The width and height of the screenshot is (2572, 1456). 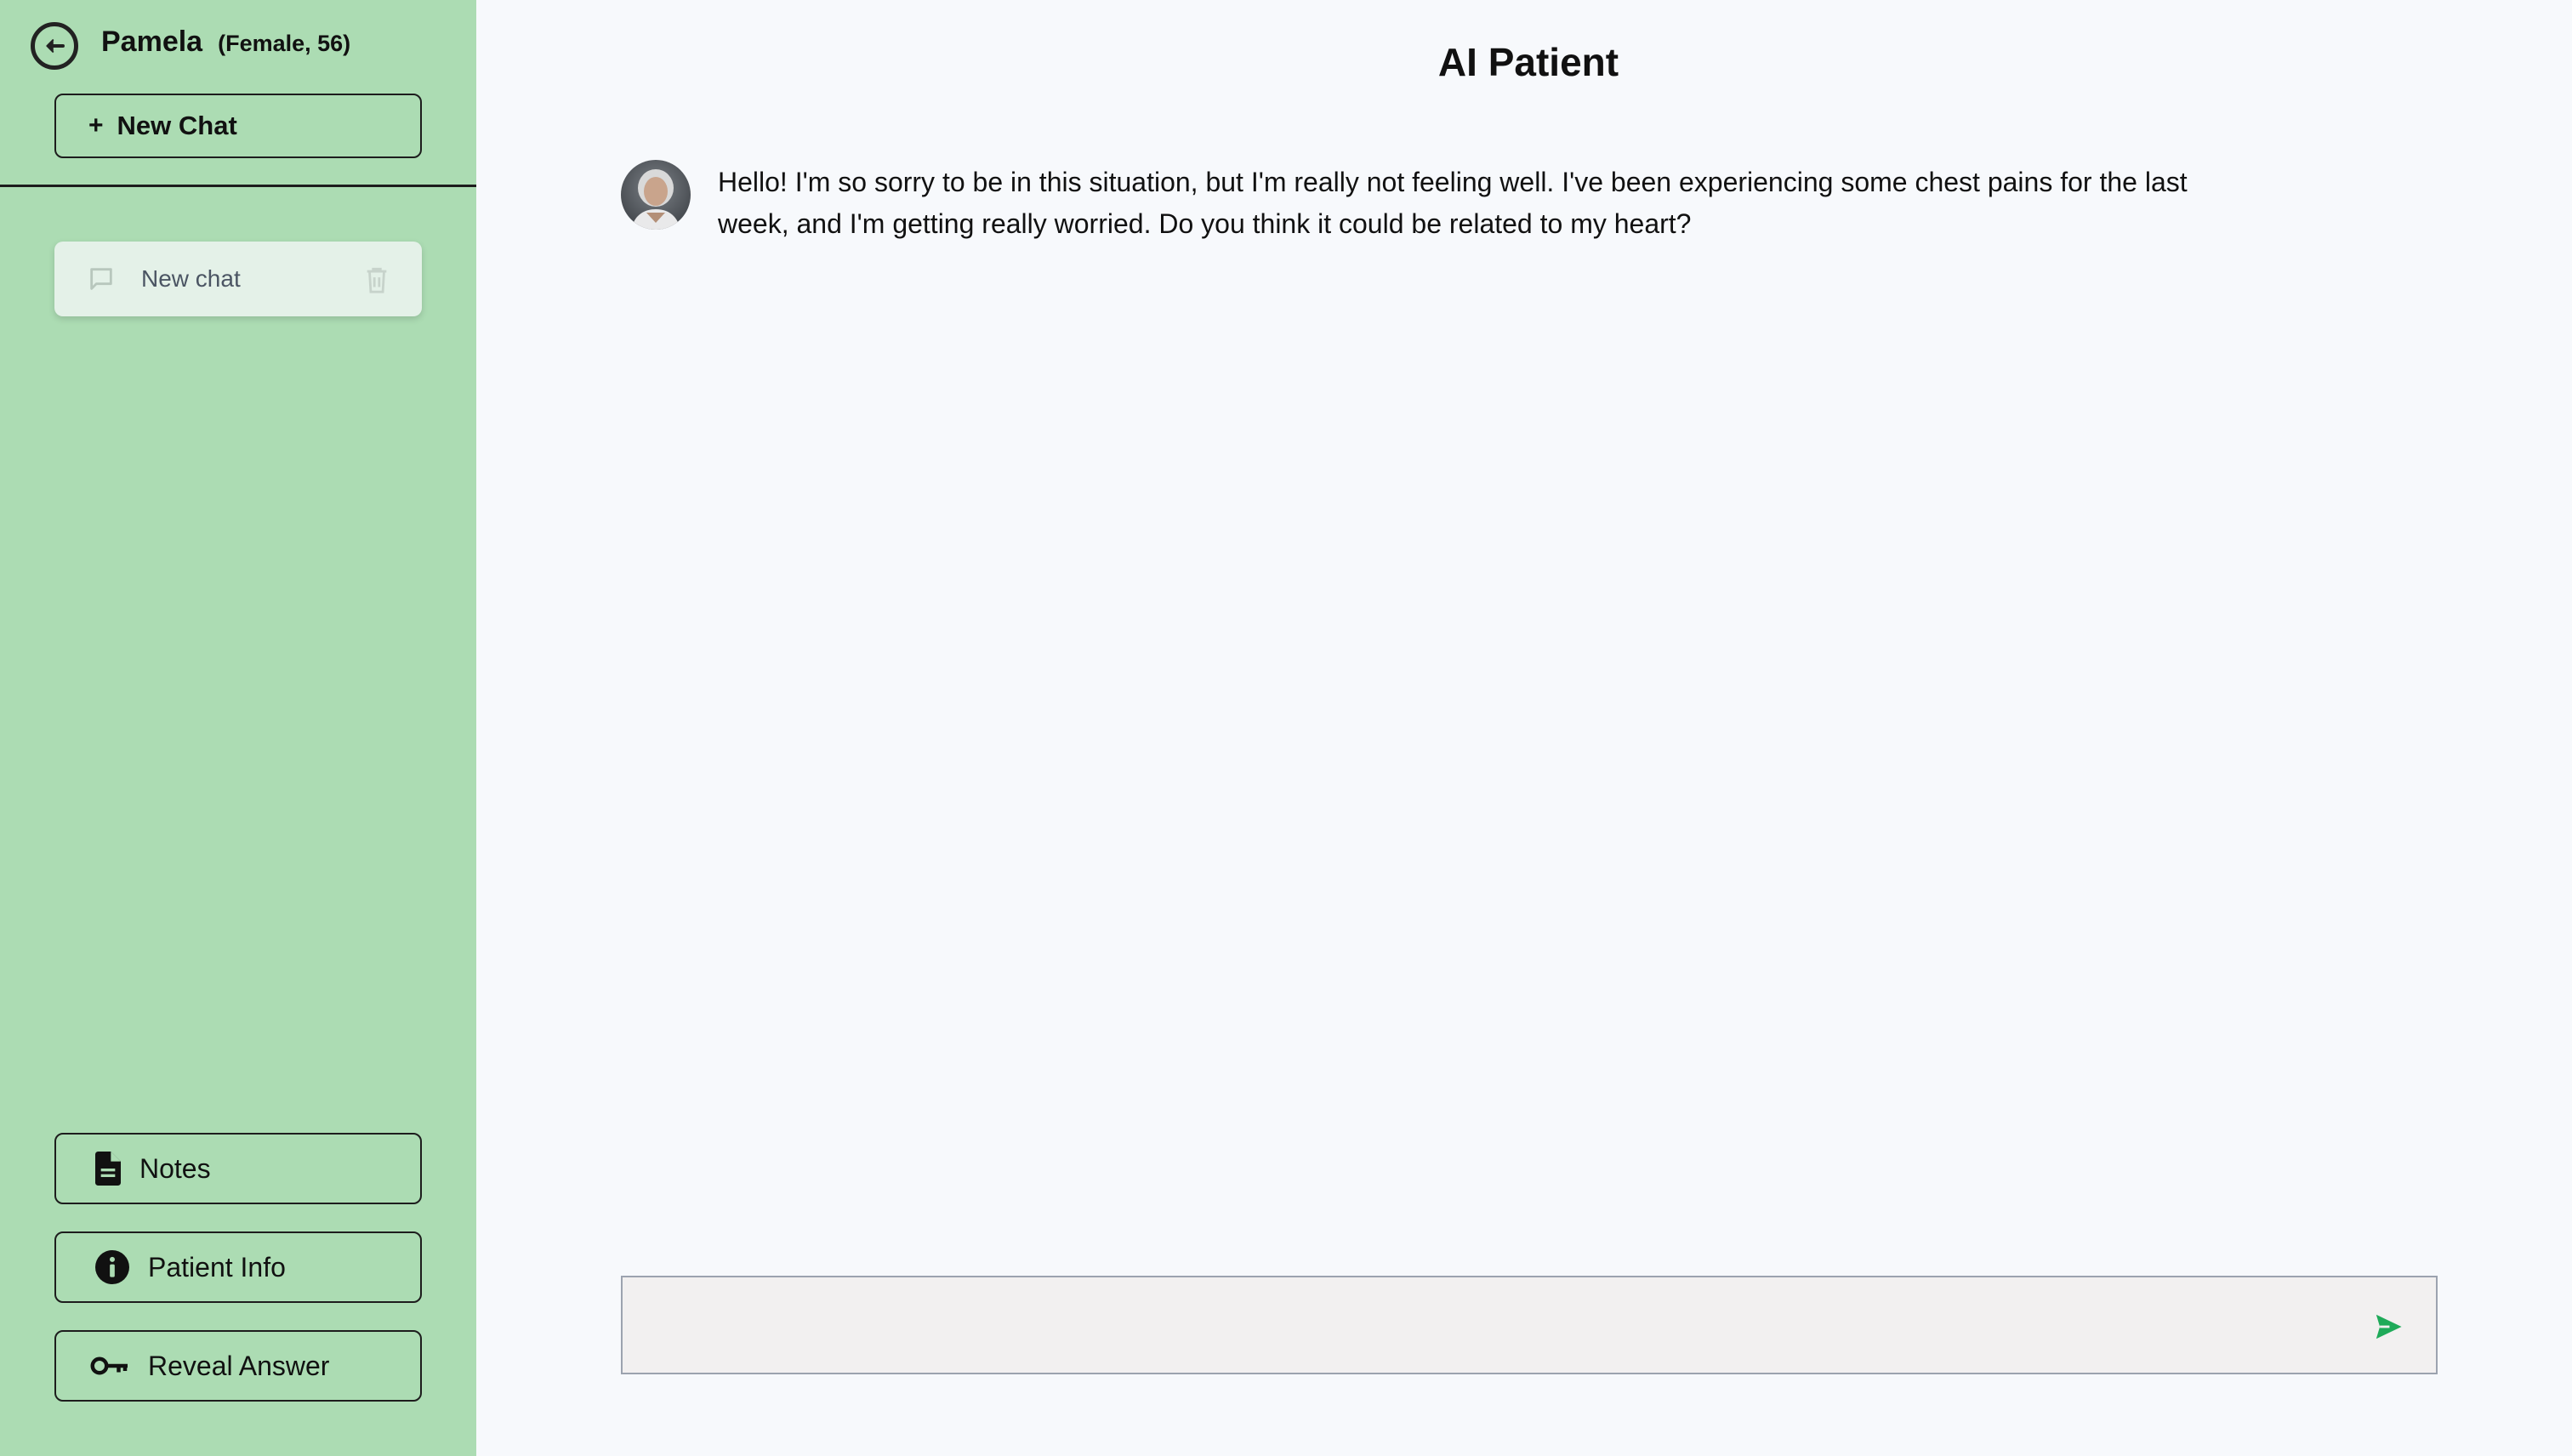 I want to click on message-composer, so click(x=1530, y=1325).